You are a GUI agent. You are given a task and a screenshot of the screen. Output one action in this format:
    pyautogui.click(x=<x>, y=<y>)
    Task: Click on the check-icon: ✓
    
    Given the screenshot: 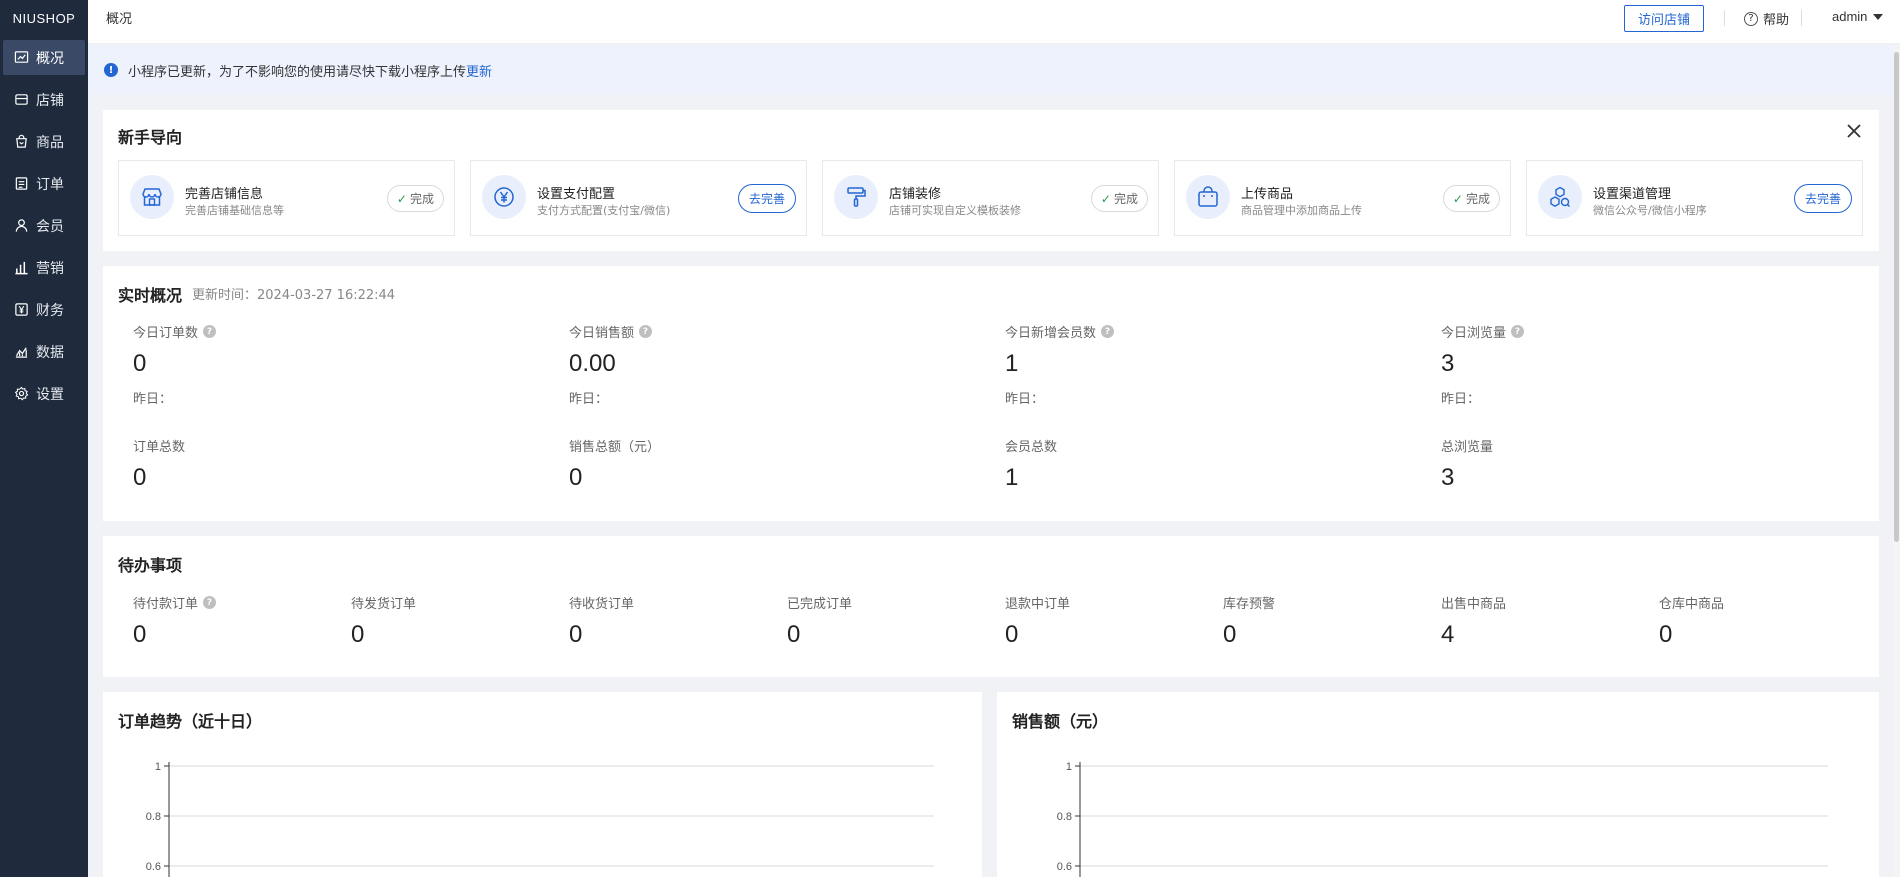 What is the action you would take?
    pyautogui.click(x=1457, y=198)
    